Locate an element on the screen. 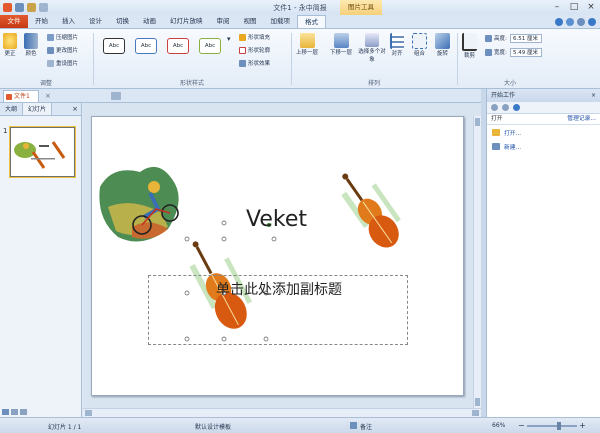  tab-transitions: 切换 is located at coordinates (122, 21).